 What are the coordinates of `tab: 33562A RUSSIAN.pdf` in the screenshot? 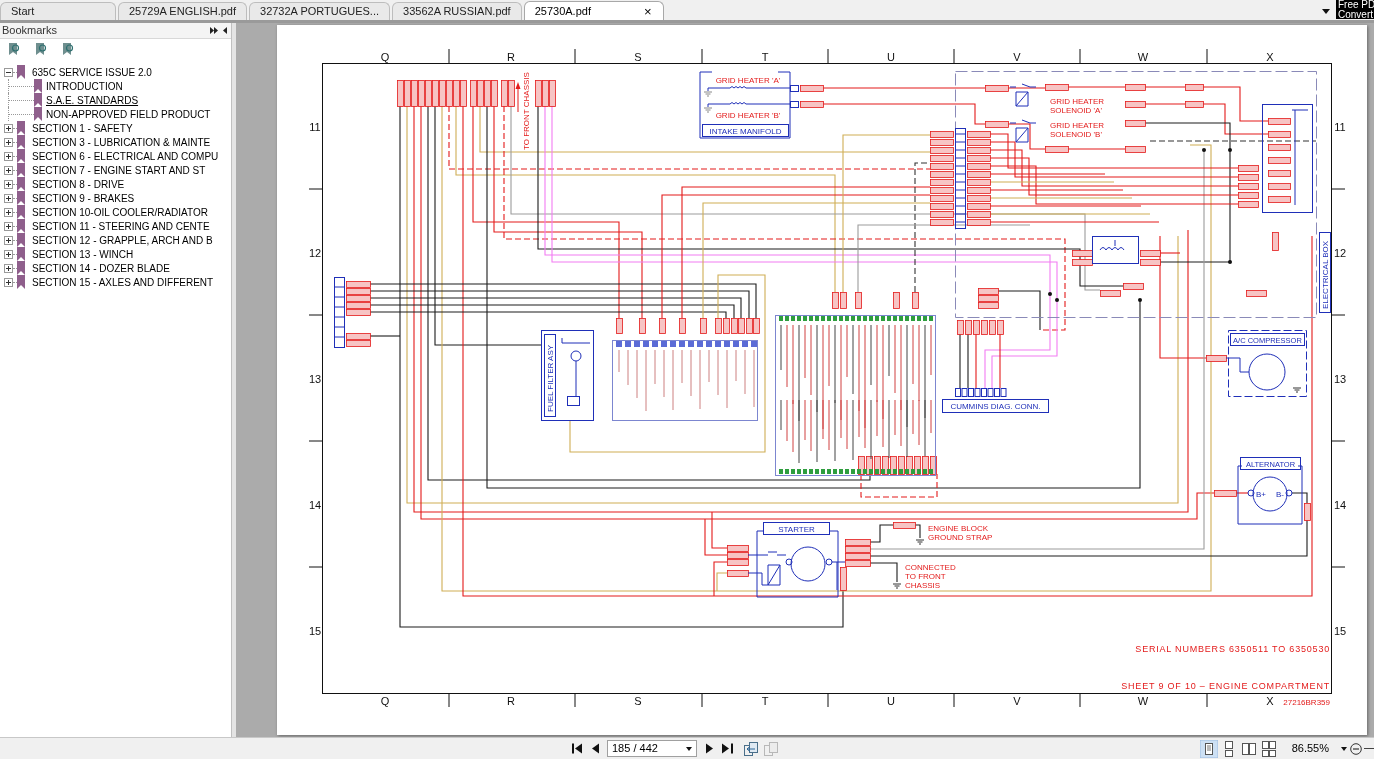 It's located at (457, 11).